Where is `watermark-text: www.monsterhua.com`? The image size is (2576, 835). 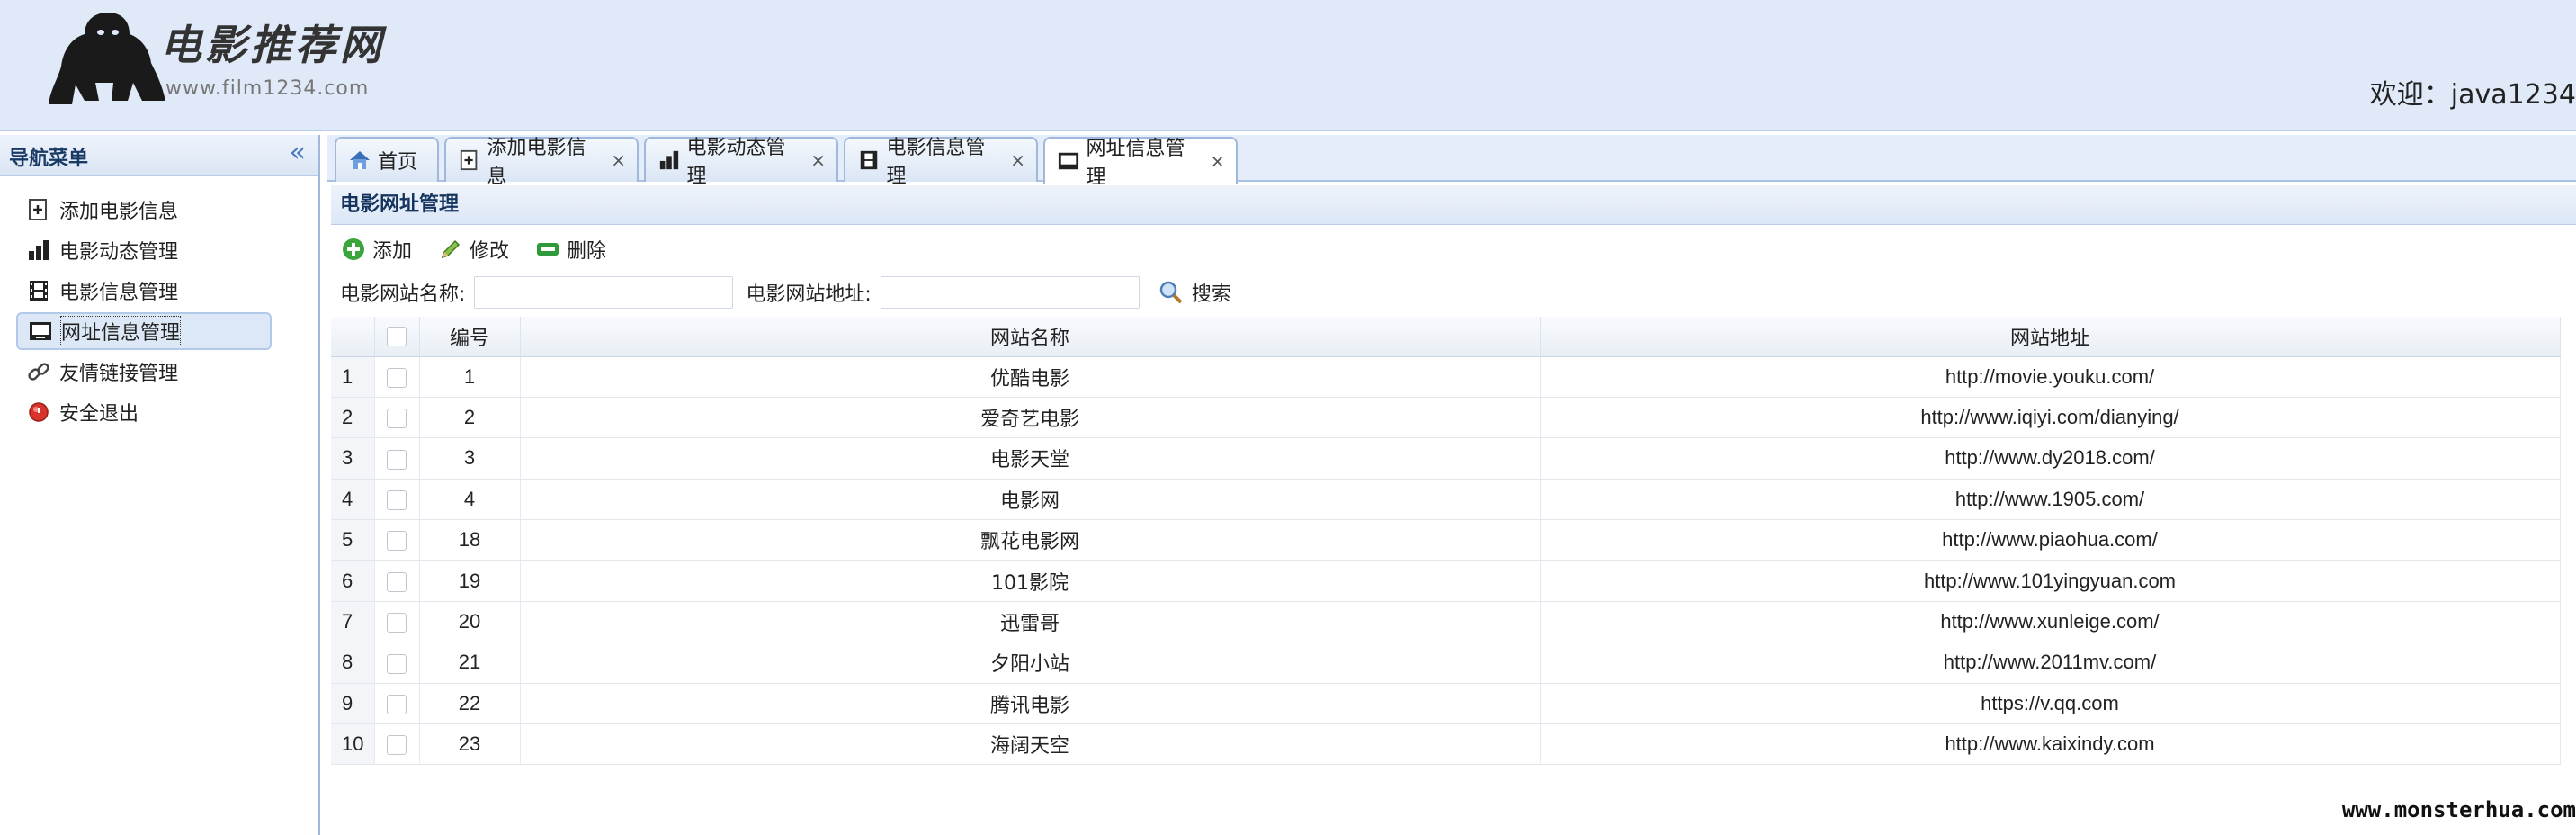 watermark-text: www.monsterhua.com is located at coordinates (2458, 809).